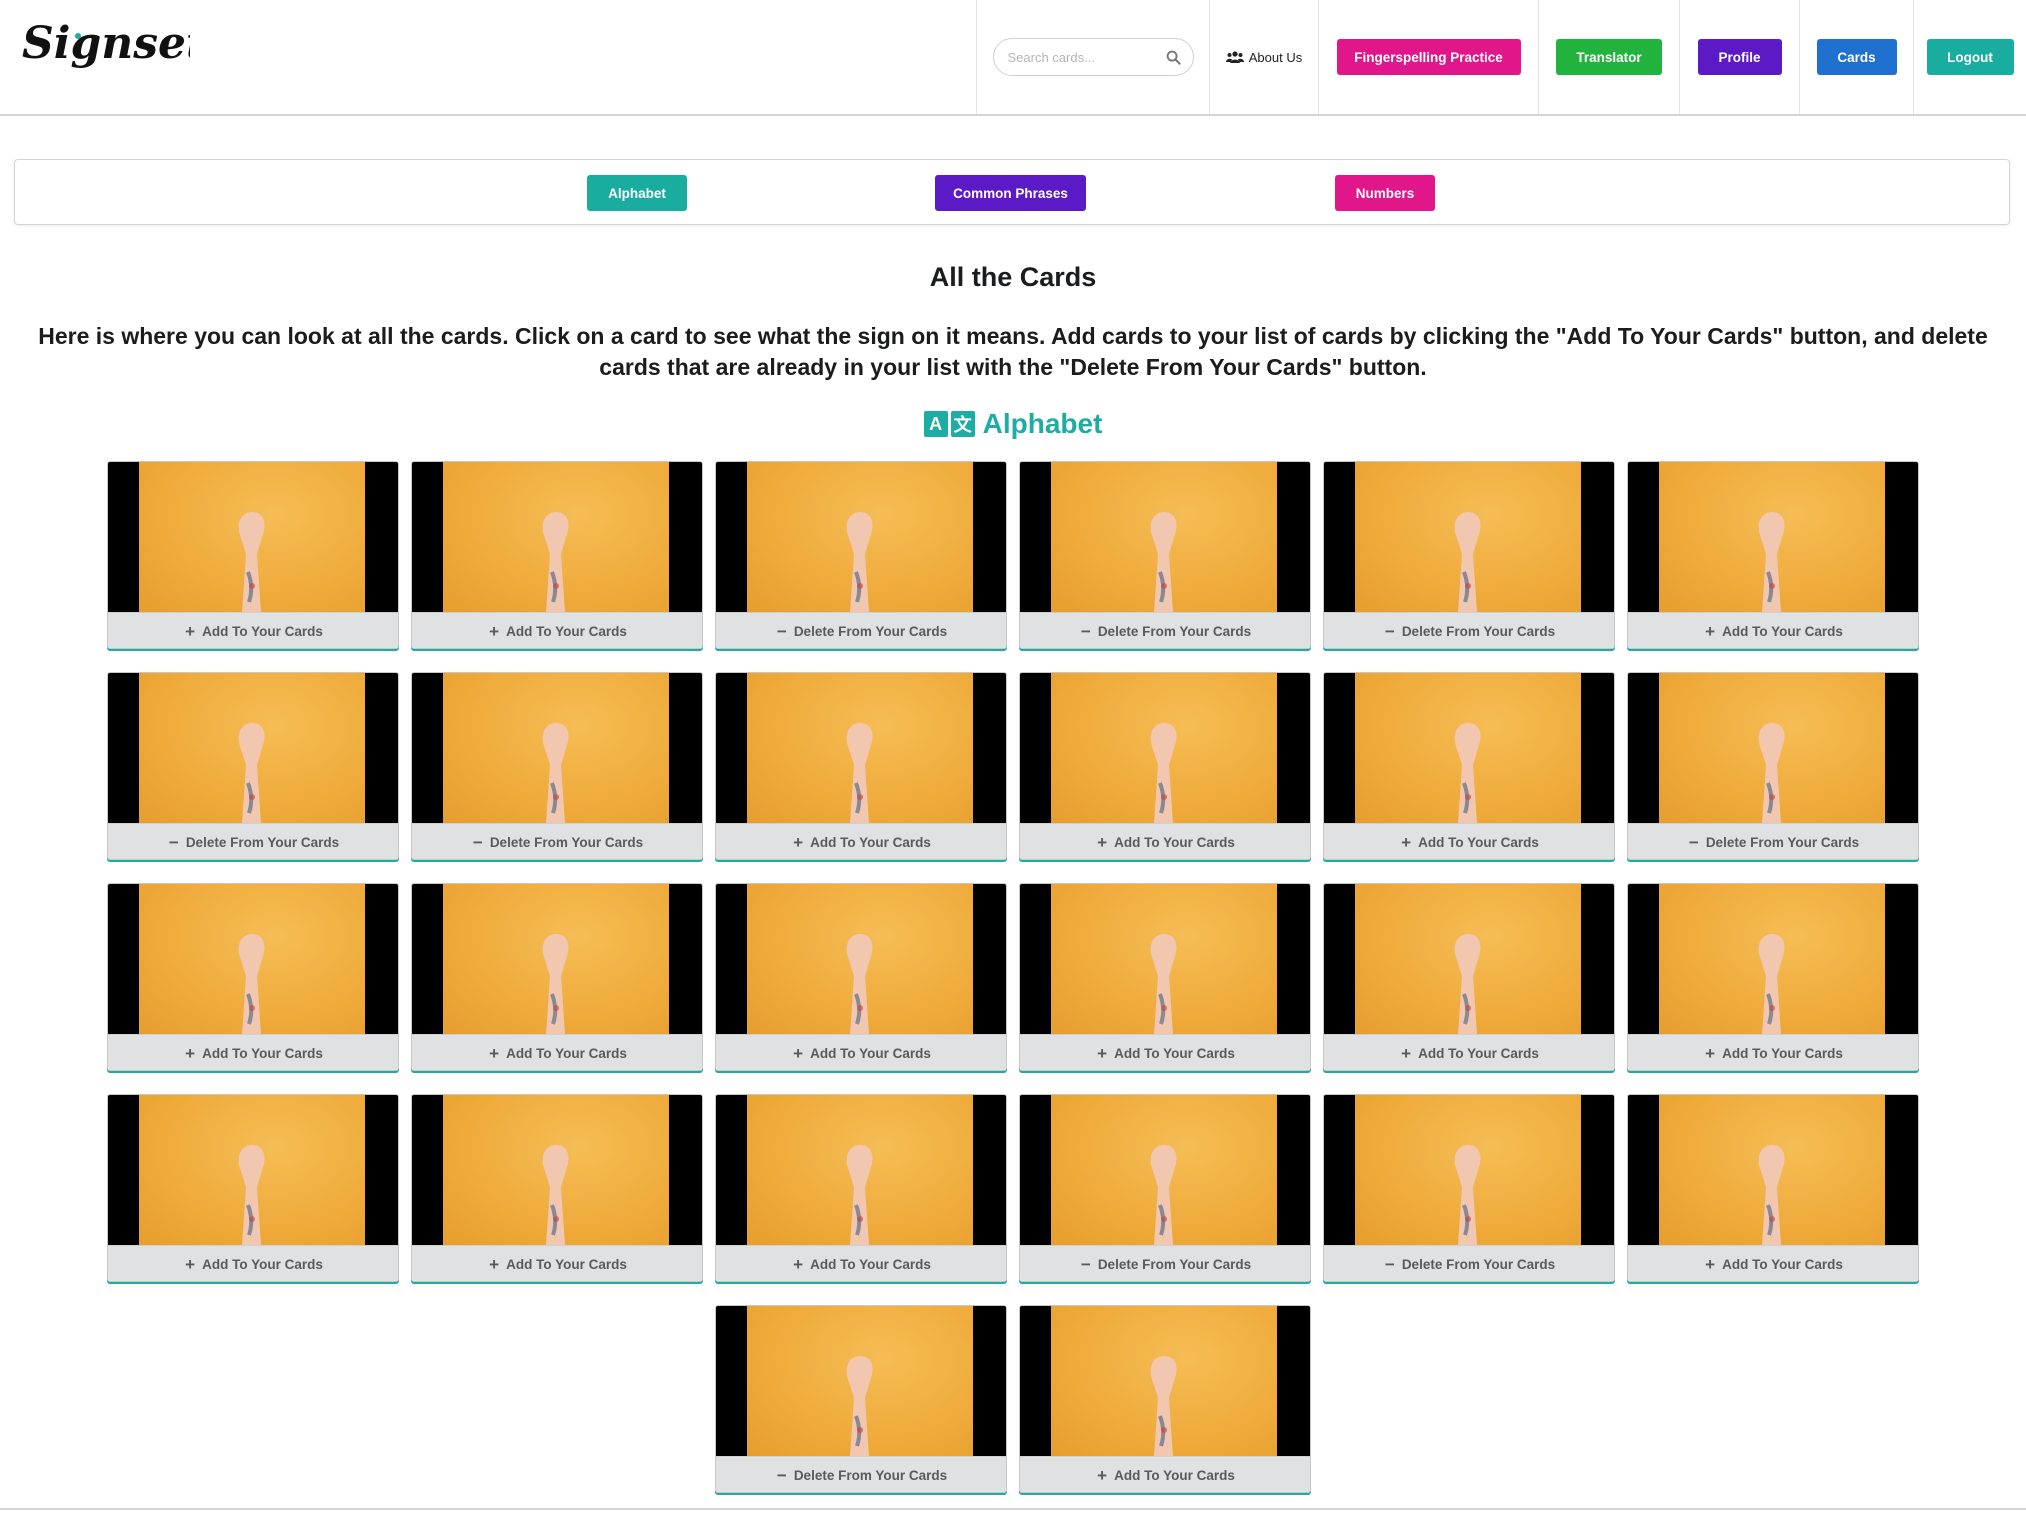 This screenshot has height=1514, width=2026. I want to click on signsetta-logo: Signsetta, so click(105, 50).